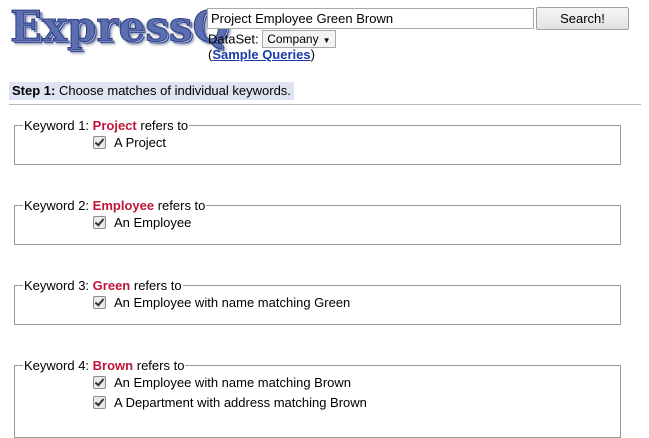 The image size is (649, 438). I want to click on step1-label: Step 1:, so click(34, 90).